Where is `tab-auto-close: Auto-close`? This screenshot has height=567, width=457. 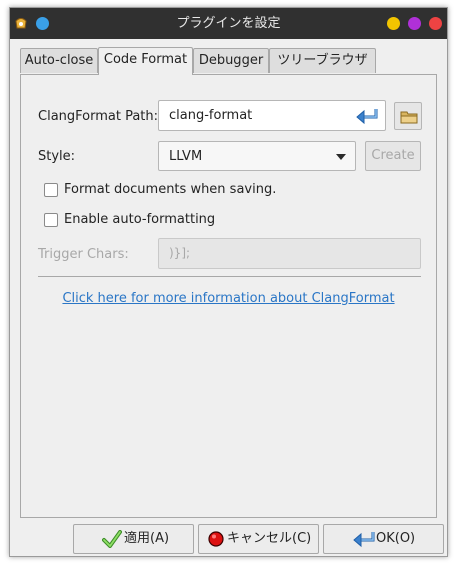 tab-auto-close: Auto-close is located at coordinates (59, 60).